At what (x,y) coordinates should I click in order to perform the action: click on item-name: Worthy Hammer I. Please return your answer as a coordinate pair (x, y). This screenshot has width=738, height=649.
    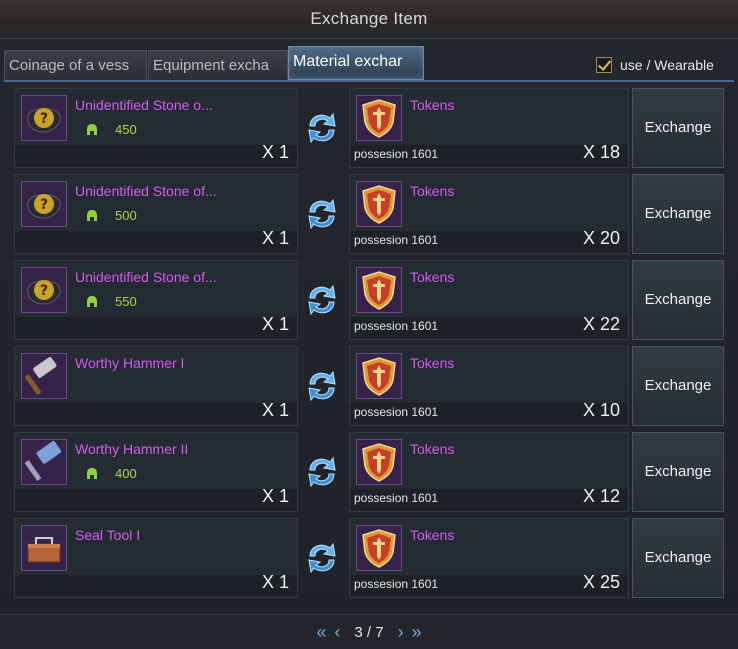
    Looking at the image, I should click on (130, 363).